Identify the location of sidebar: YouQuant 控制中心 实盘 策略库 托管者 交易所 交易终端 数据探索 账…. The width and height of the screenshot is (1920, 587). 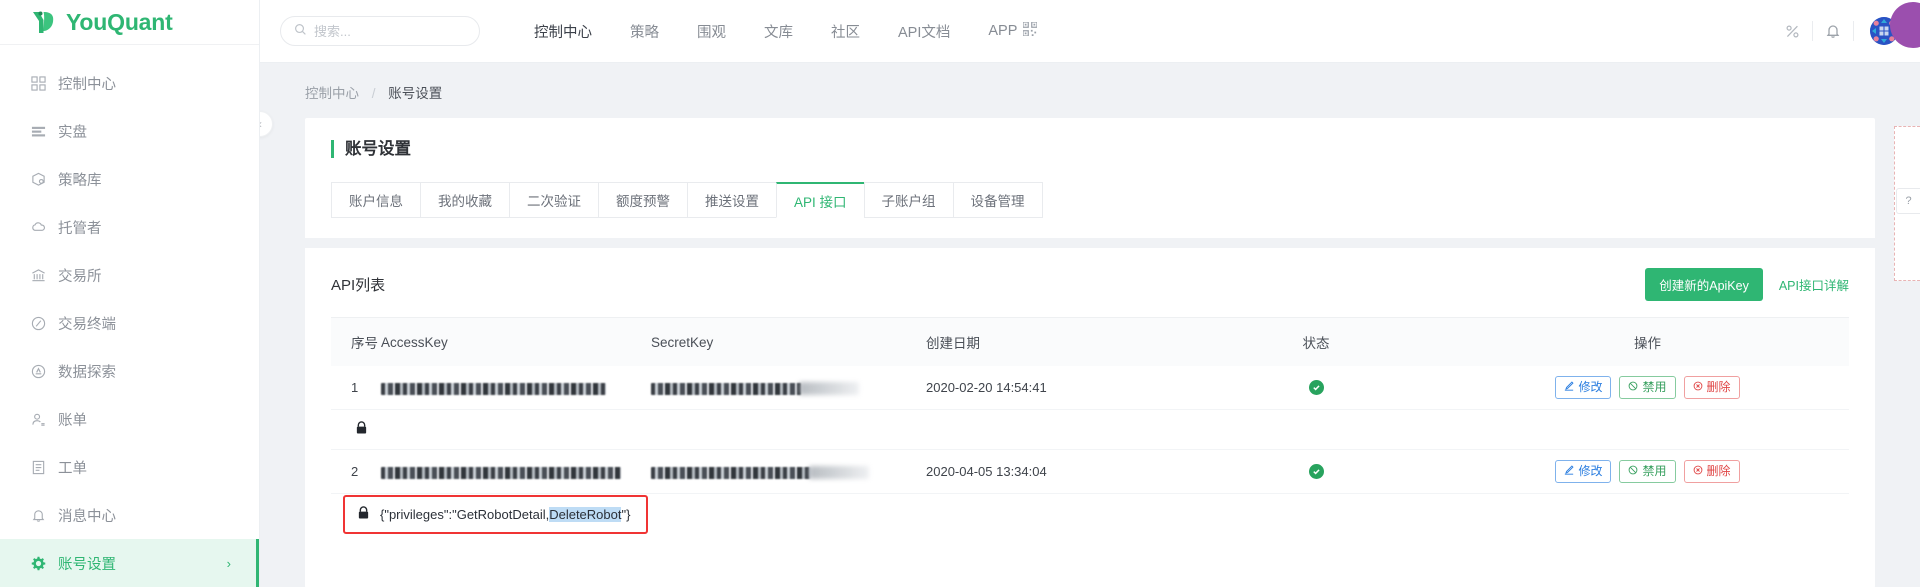
(130, 293).